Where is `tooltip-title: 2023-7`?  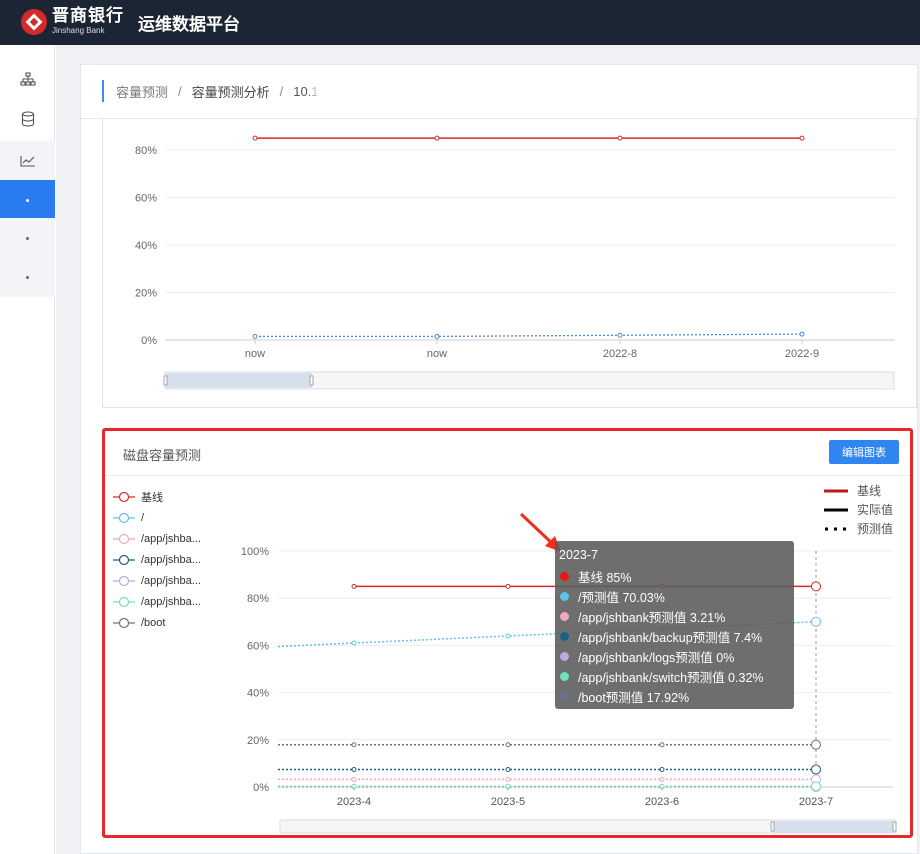 tooltip-title: 2023-7 is located at coordinates (578, 555).